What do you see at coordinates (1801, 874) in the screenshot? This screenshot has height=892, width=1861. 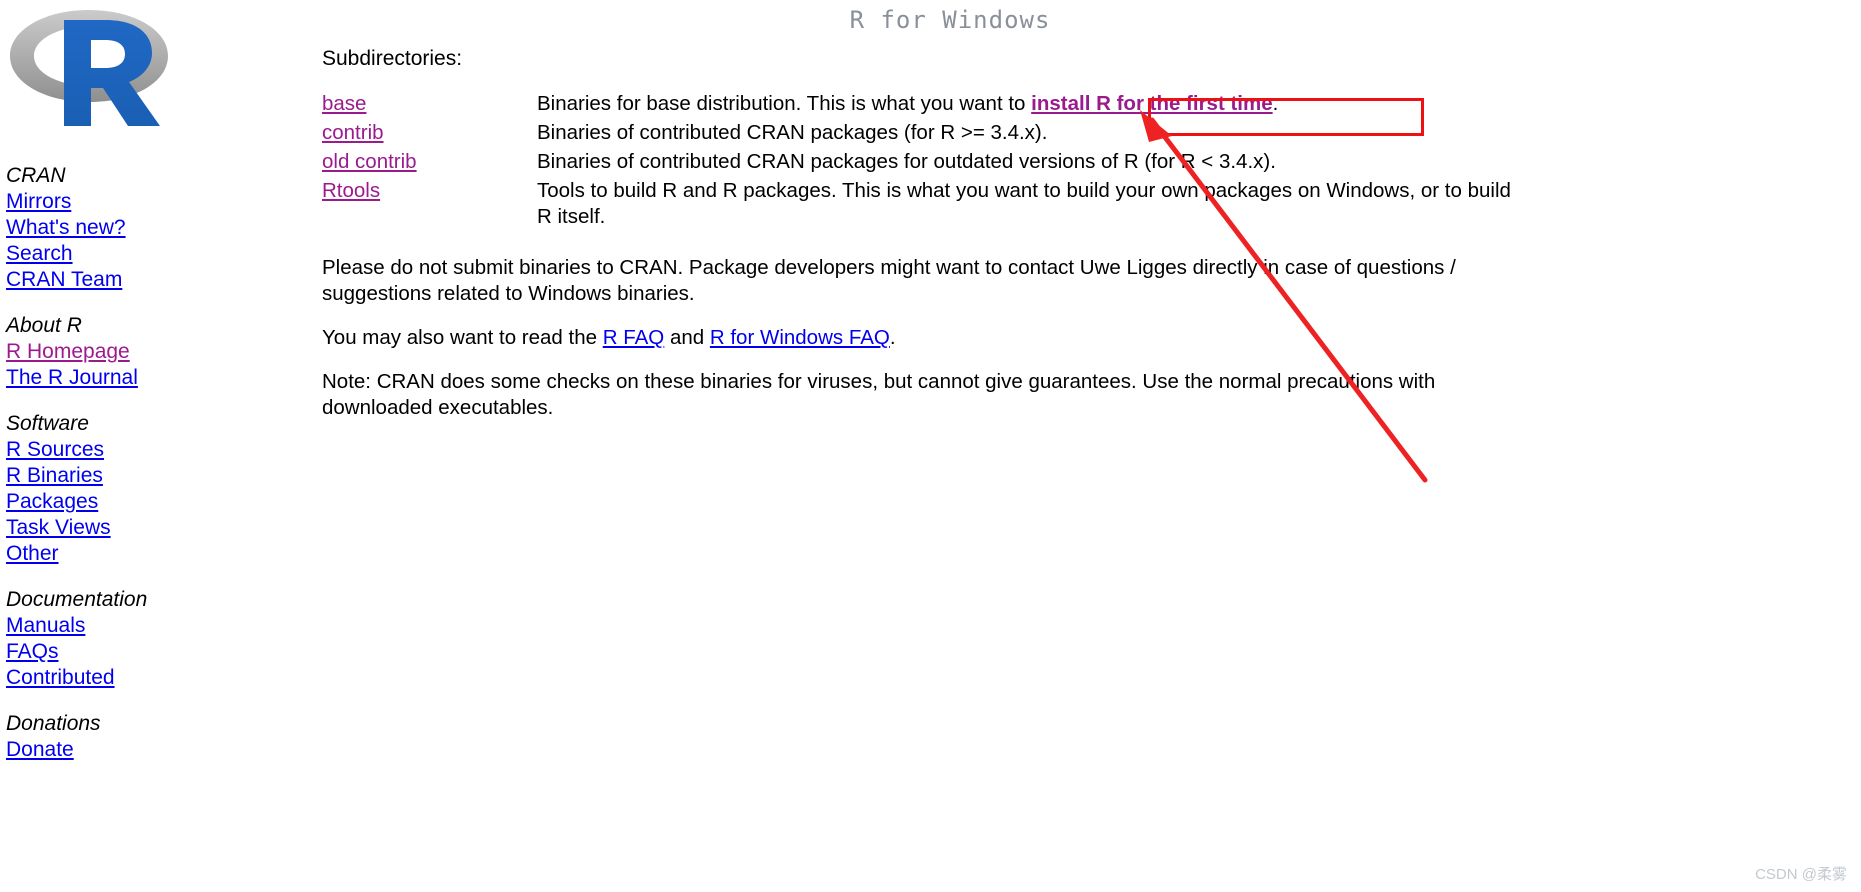 I see `csdn-watermark: CSDN @柔雾` at bounding box center [1801, 874].